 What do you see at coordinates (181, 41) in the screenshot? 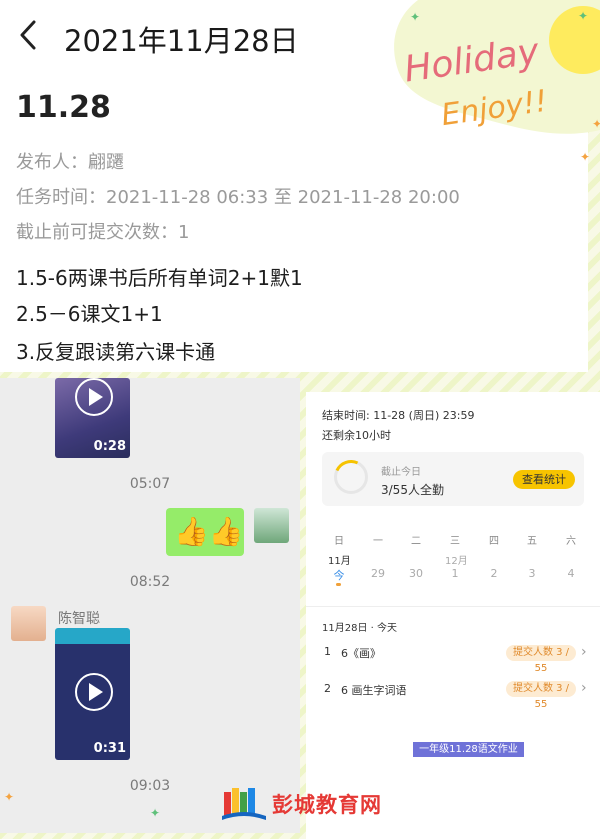
I see `page-title: 2021年11月28日` at bounding box center [181, 41].